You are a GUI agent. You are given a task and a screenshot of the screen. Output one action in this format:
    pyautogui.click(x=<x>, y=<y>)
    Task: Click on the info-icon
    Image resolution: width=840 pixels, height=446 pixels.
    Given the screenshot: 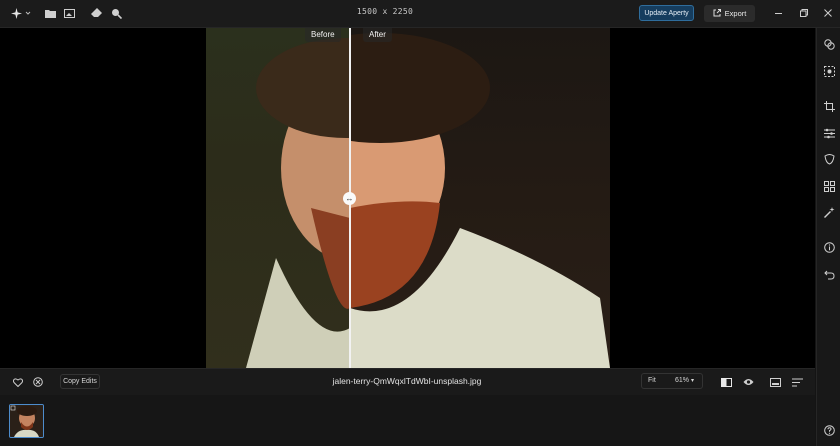 What is the action you would take?
    pyautogui.click(x=829, y=247)
    